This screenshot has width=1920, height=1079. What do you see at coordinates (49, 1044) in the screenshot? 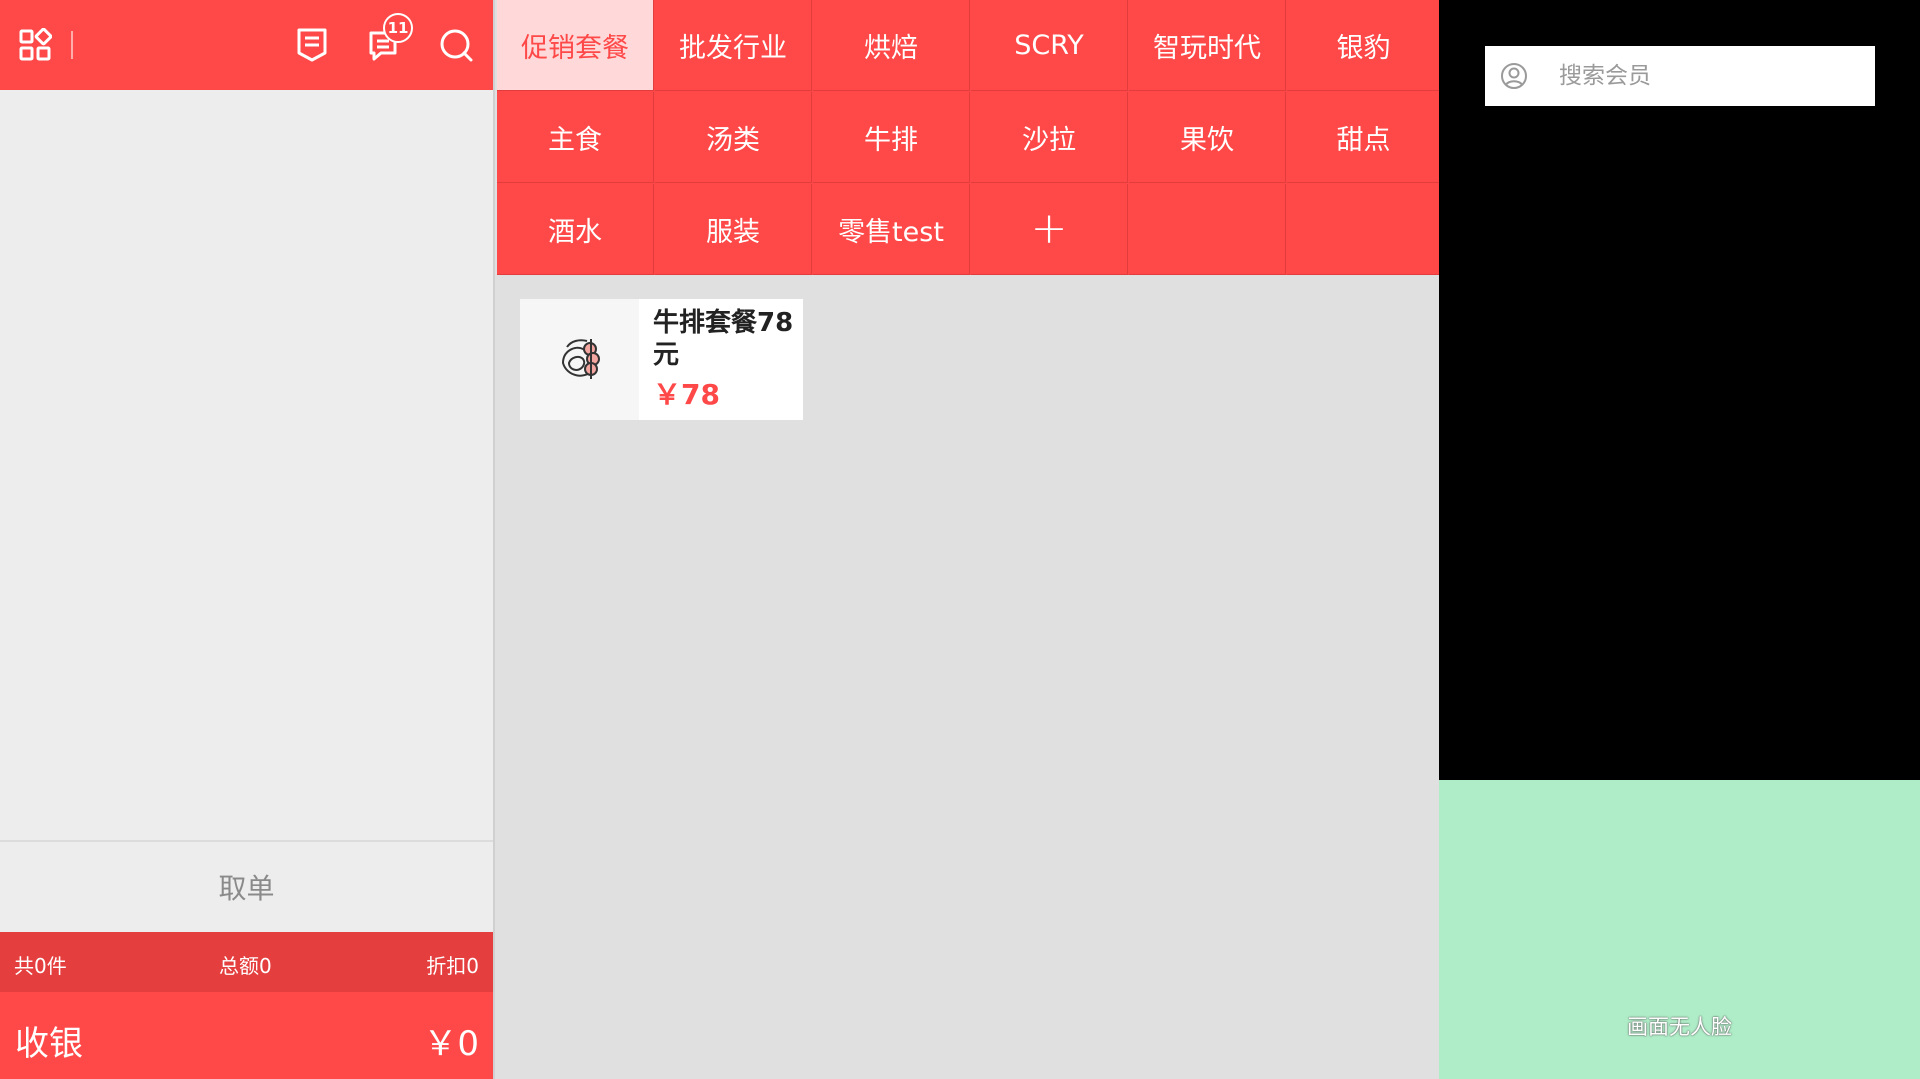
I see `checkout-label: 收银` at bounding box center [49, 1044].